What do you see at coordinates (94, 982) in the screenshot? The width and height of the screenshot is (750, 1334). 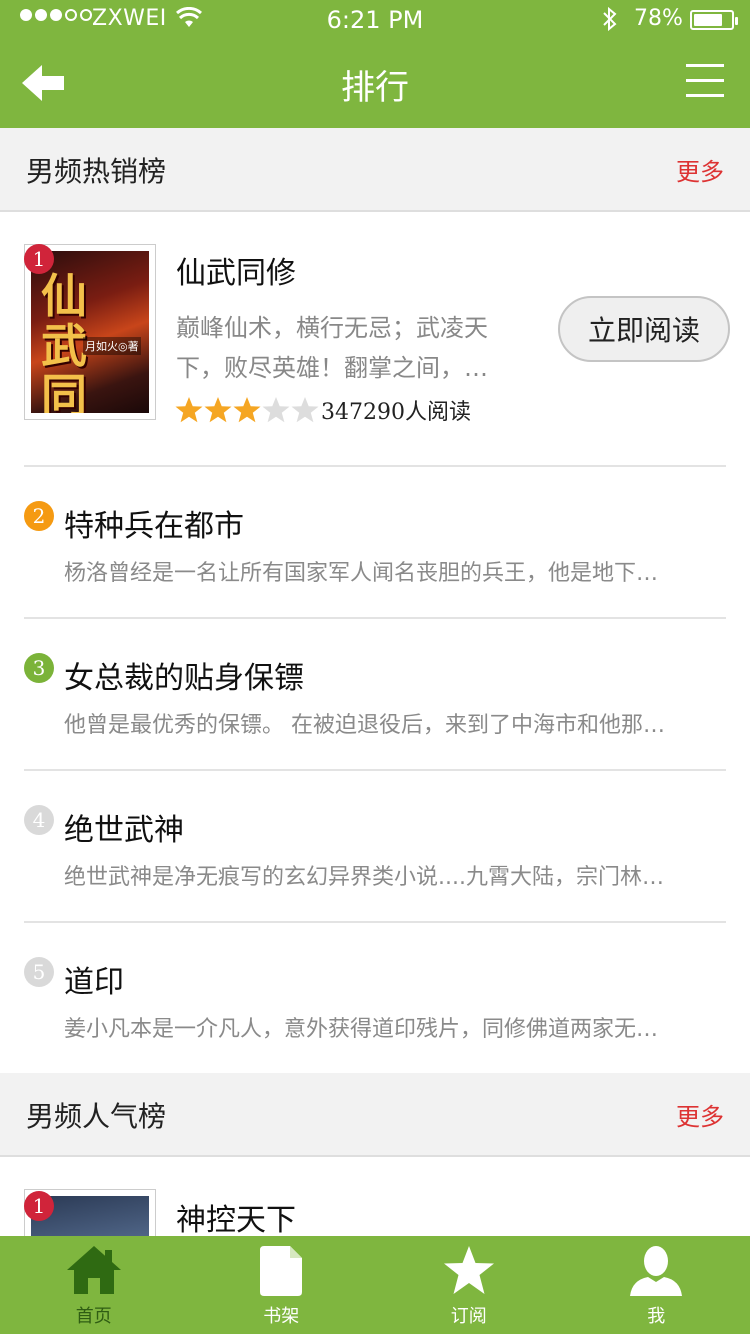 I see `book-title: 道印` at bounding box center [94, 982].